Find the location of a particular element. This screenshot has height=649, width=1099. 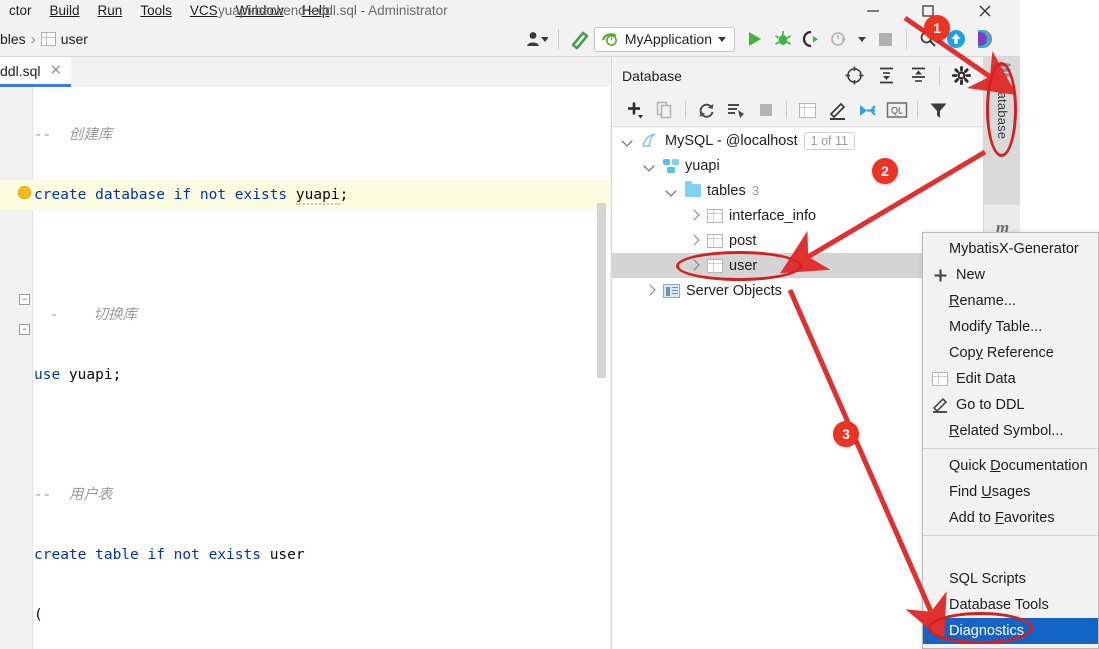

profiler-icon is located at coordinates (838, 39).